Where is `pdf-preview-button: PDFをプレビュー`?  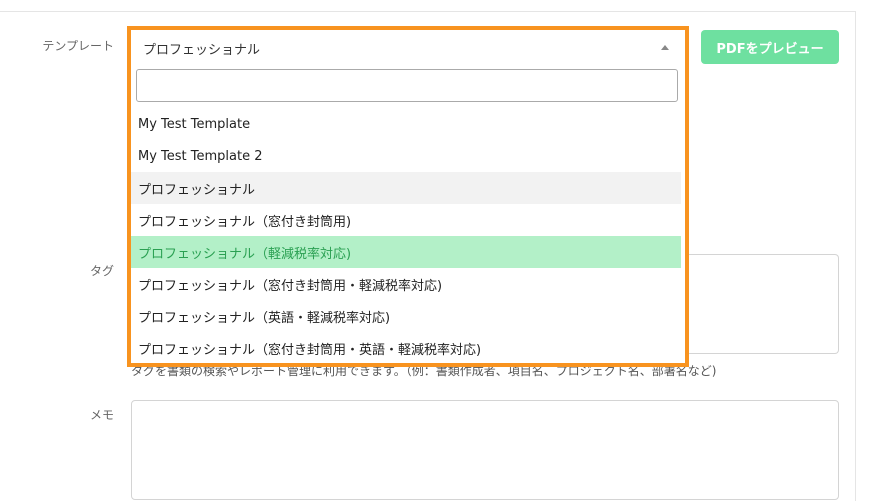
pdf-preview-button: PDFをプレビュー is located at coordinates (770, 47).